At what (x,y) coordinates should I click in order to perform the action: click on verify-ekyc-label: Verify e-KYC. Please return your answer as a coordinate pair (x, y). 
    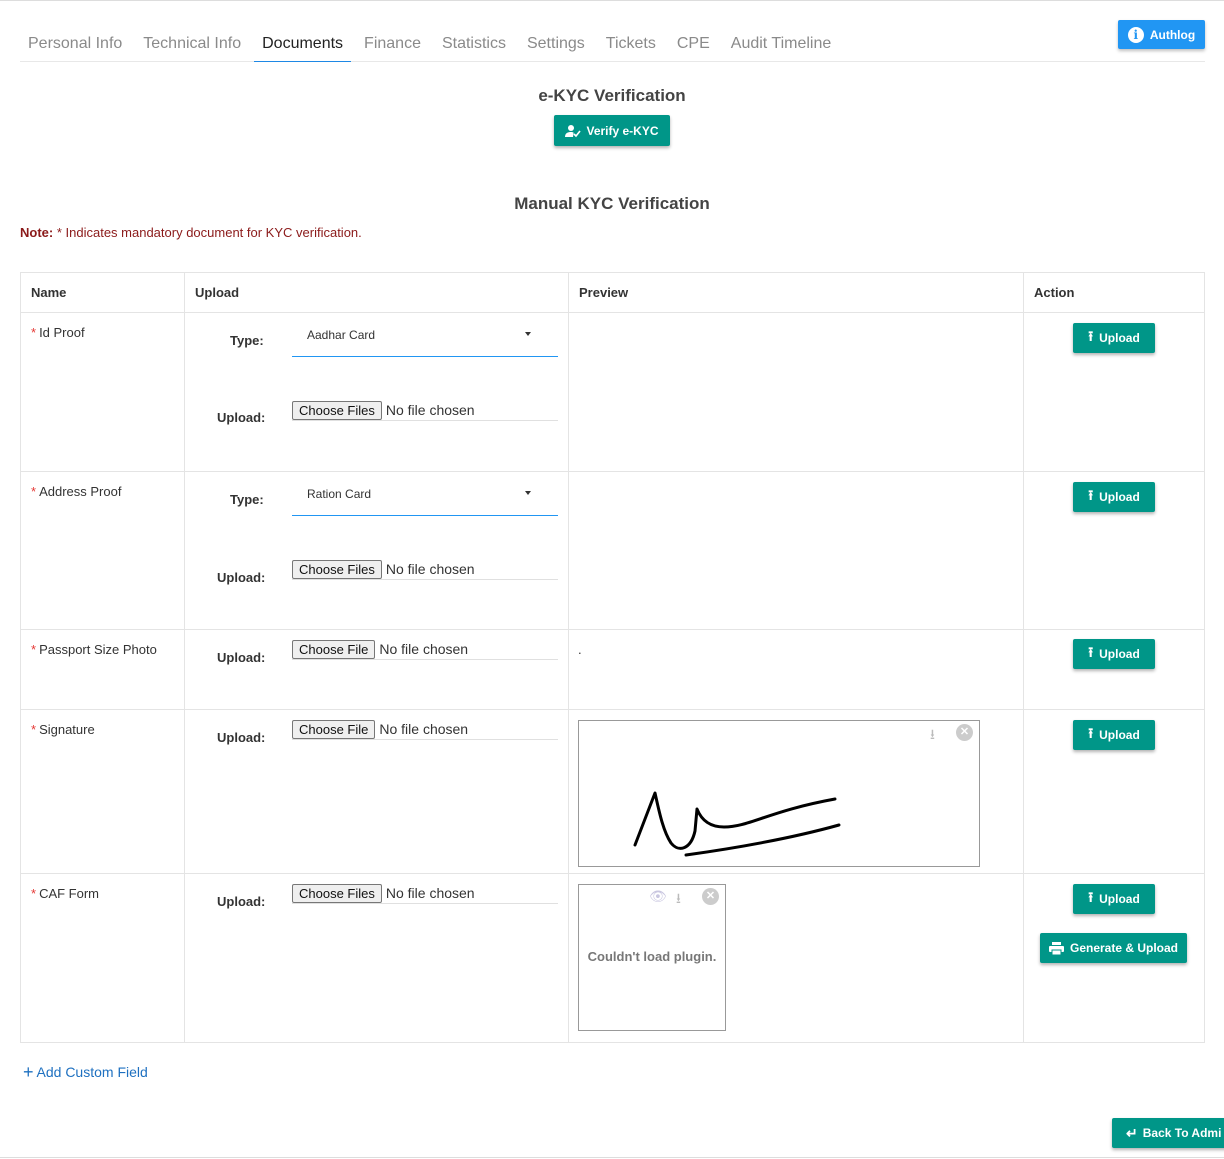
    Looking at the image, I should click on (622, 130).